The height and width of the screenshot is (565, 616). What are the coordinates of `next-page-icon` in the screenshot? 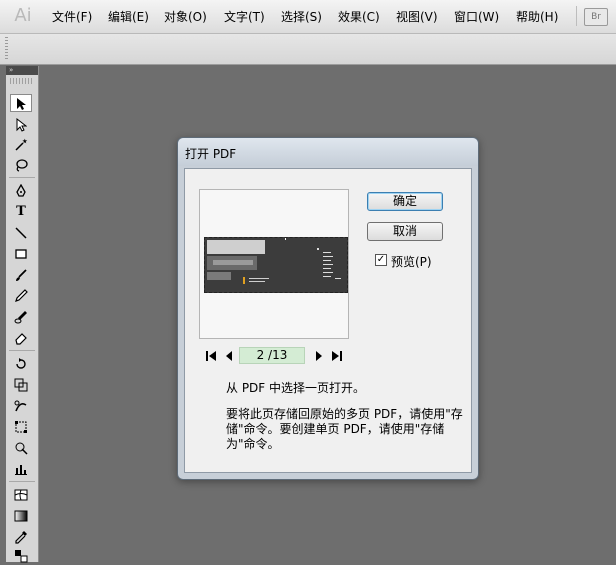 It's located at (319, 356).